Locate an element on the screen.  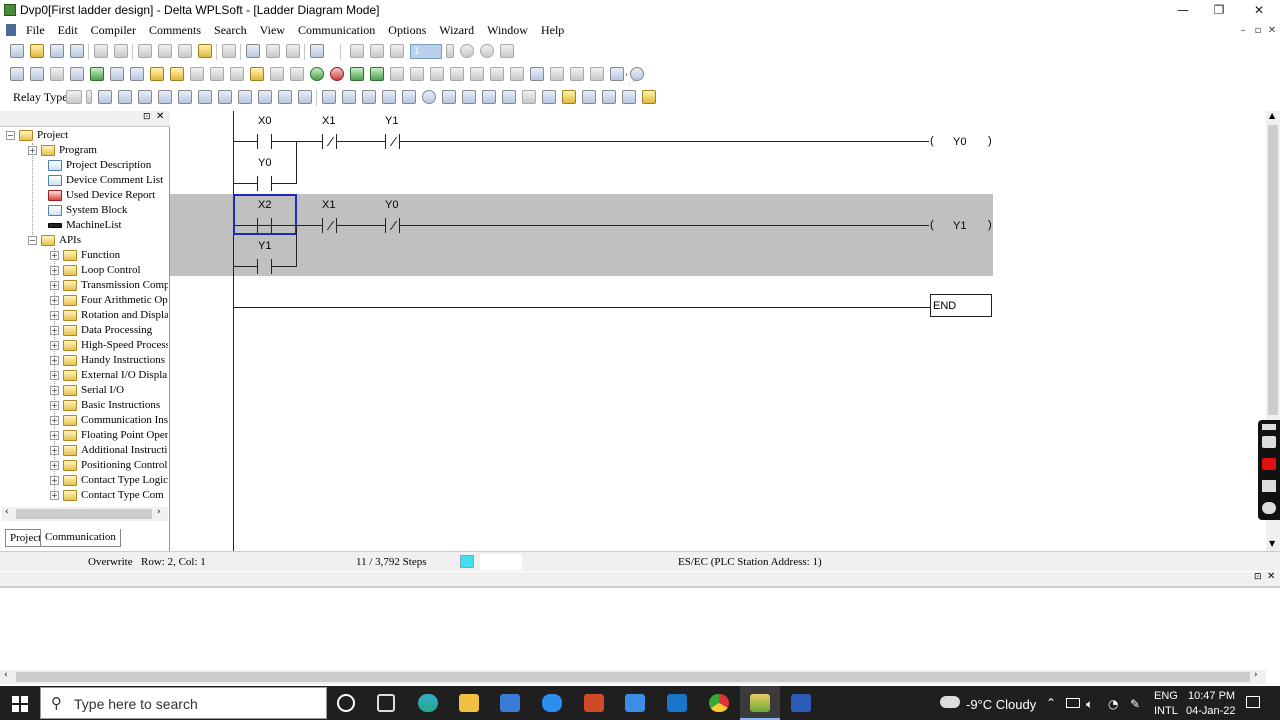
step-spinner-icon is located at coordinates (450, 51).